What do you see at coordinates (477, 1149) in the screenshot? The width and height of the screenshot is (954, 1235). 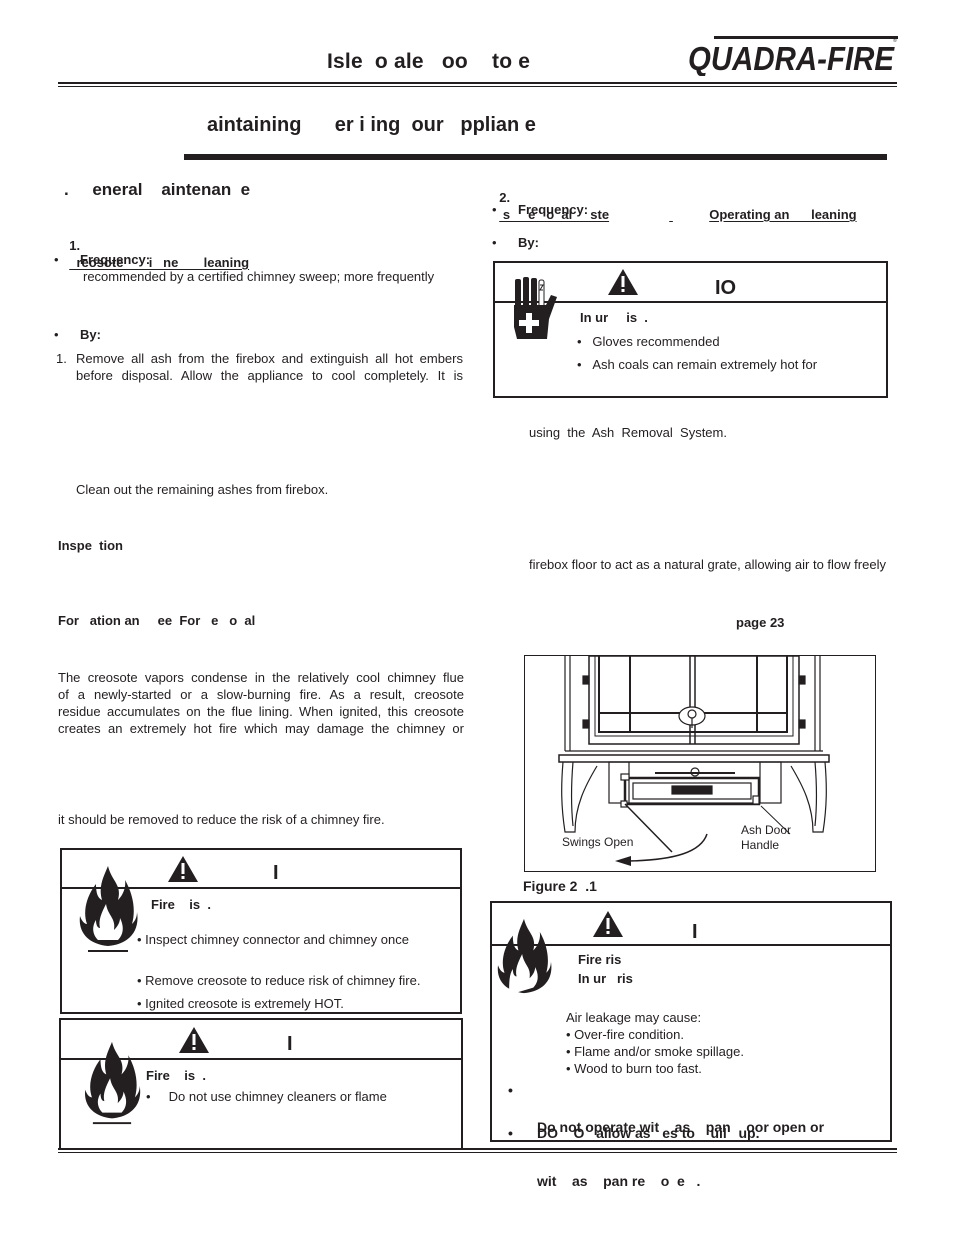 I see `footer-rule` at bounding box center [477, 1149].